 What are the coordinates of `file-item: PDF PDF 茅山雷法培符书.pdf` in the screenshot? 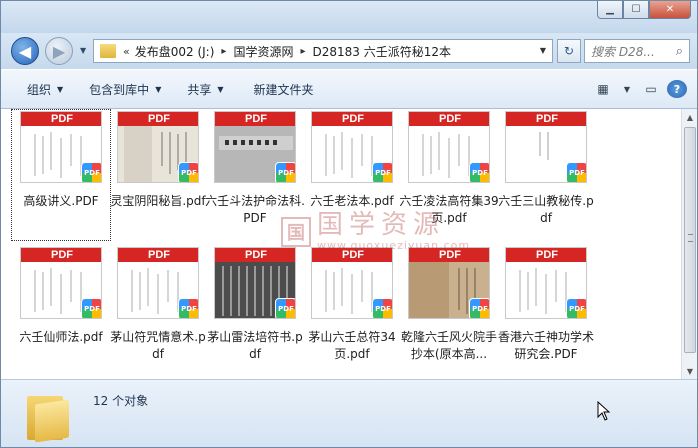 It's located at (255, 311).